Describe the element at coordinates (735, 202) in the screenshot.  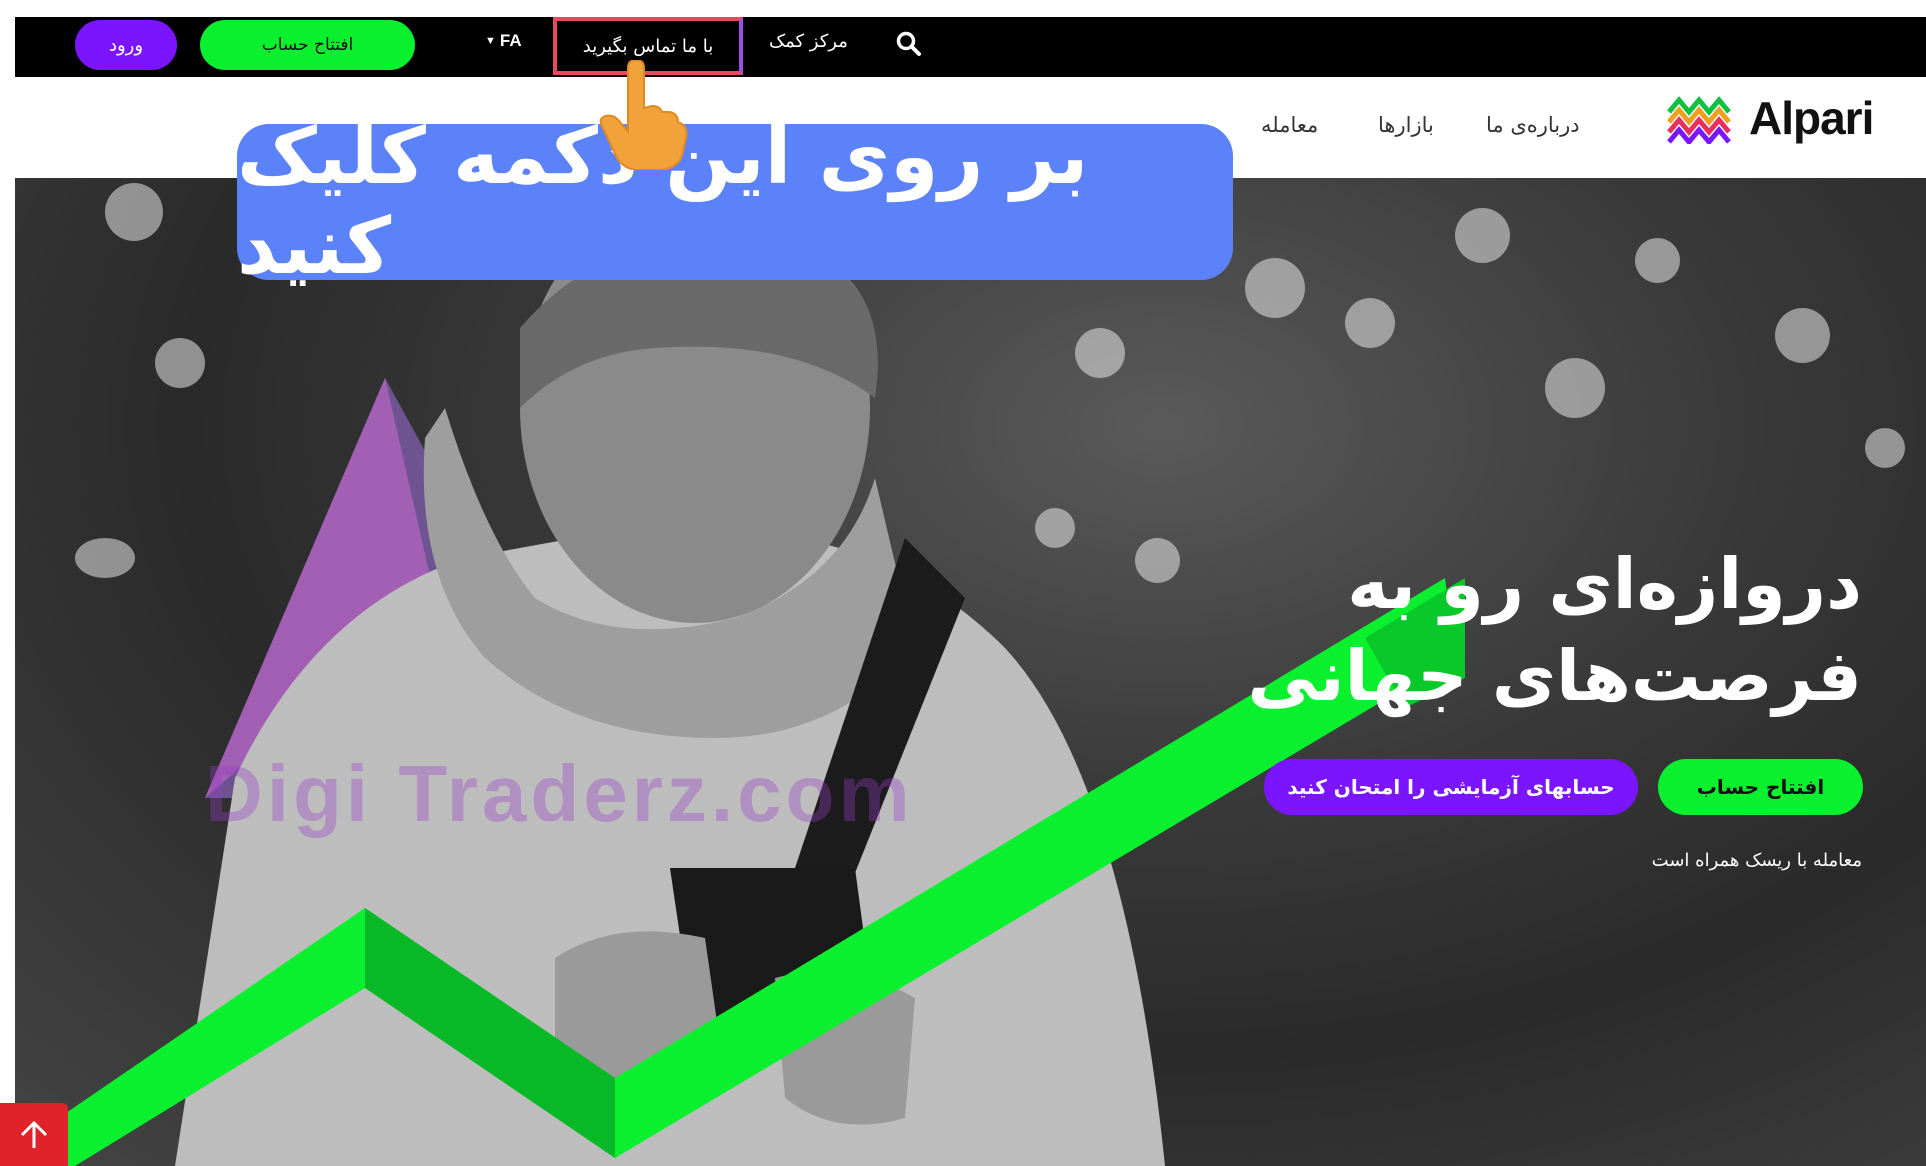
I see `tutorial-caption: بر روی این دکمه کلیک کنید` at that location.